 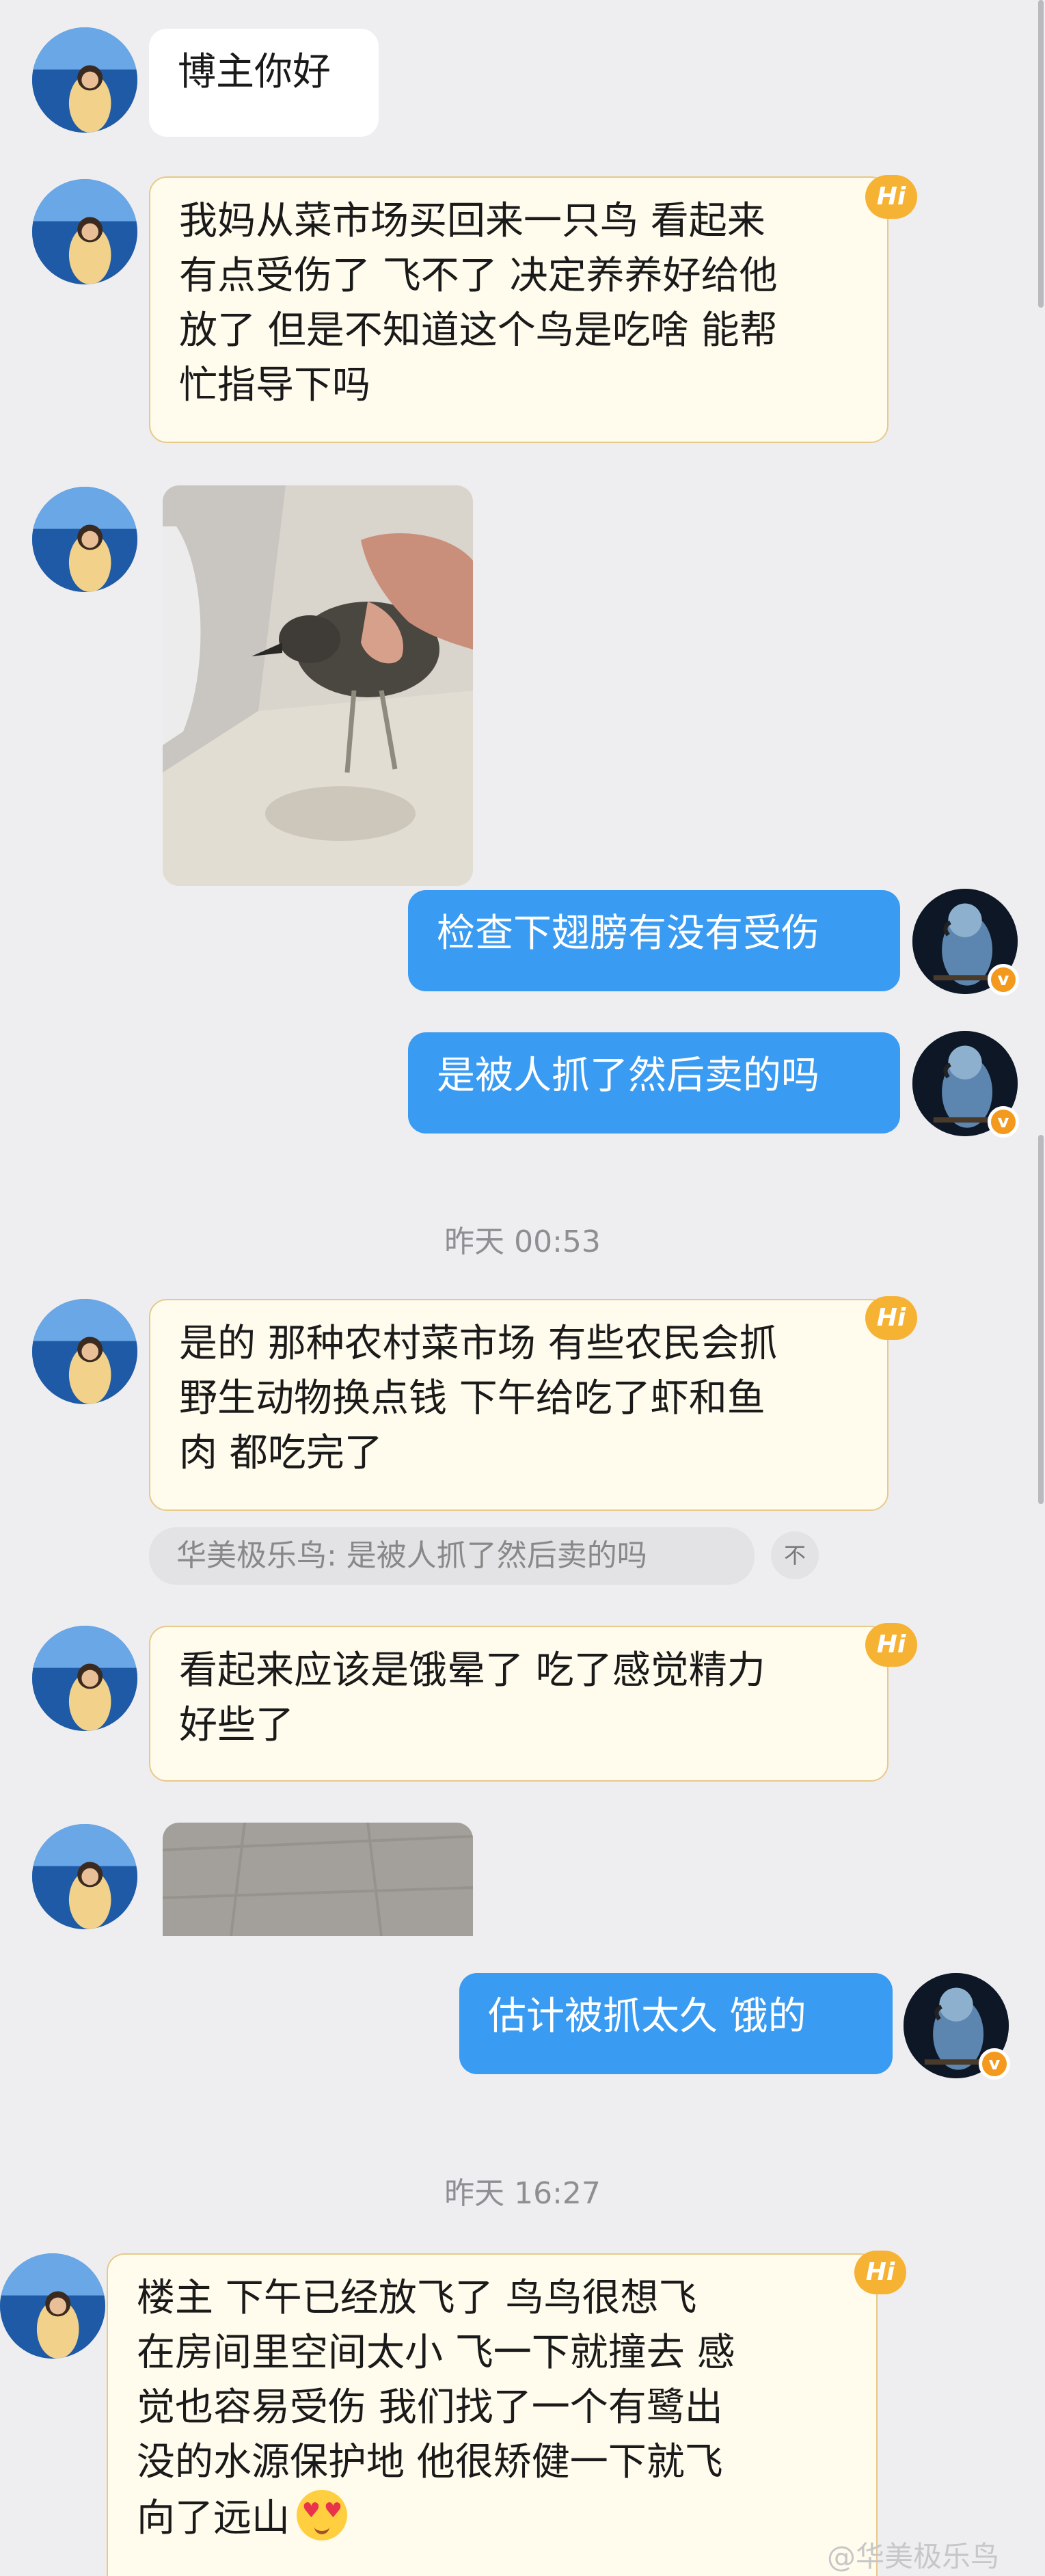 What do you see at coordinates (254, 72) in the screenshot?
I see `message-text: 博主你好` at bounding box center [254, 72].